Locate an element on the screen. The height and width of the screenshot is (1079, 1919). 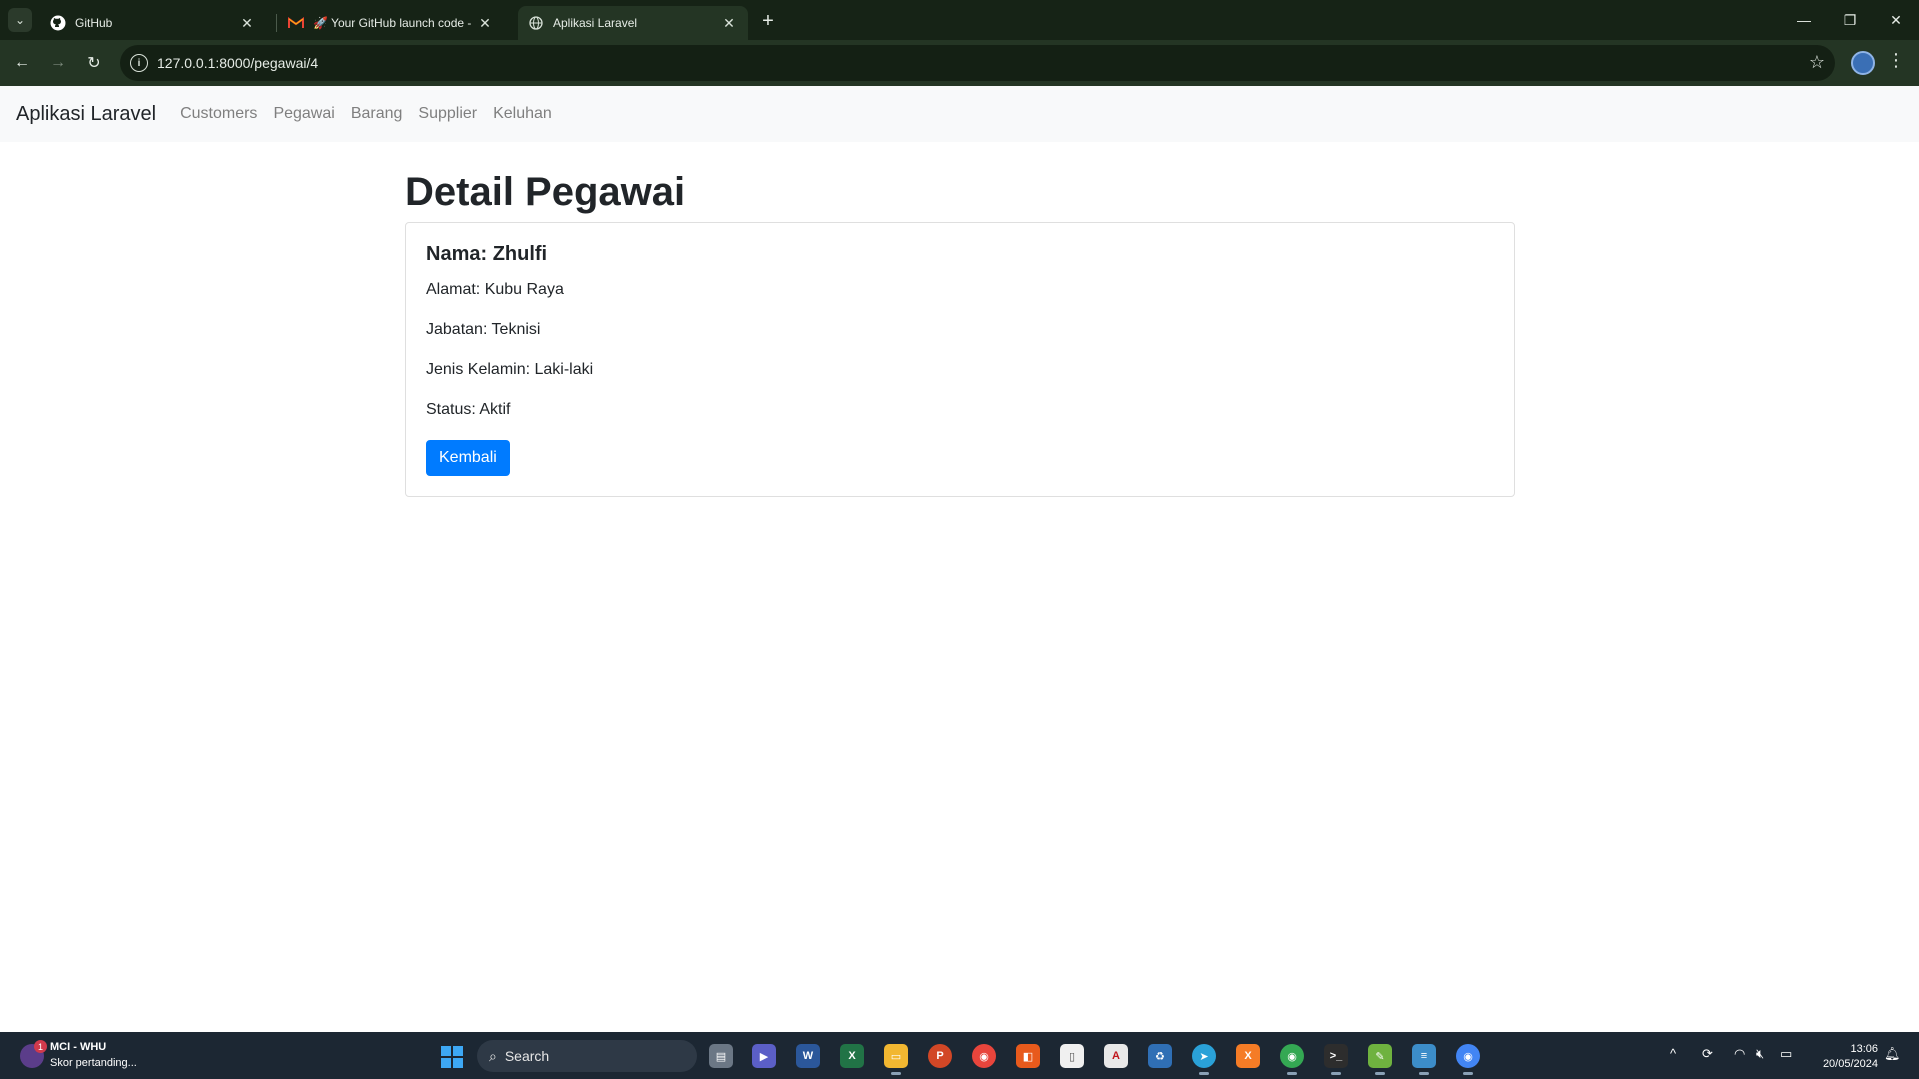
navbar-brand: Aplikasi Laravel is located at coordinates (86, 114).